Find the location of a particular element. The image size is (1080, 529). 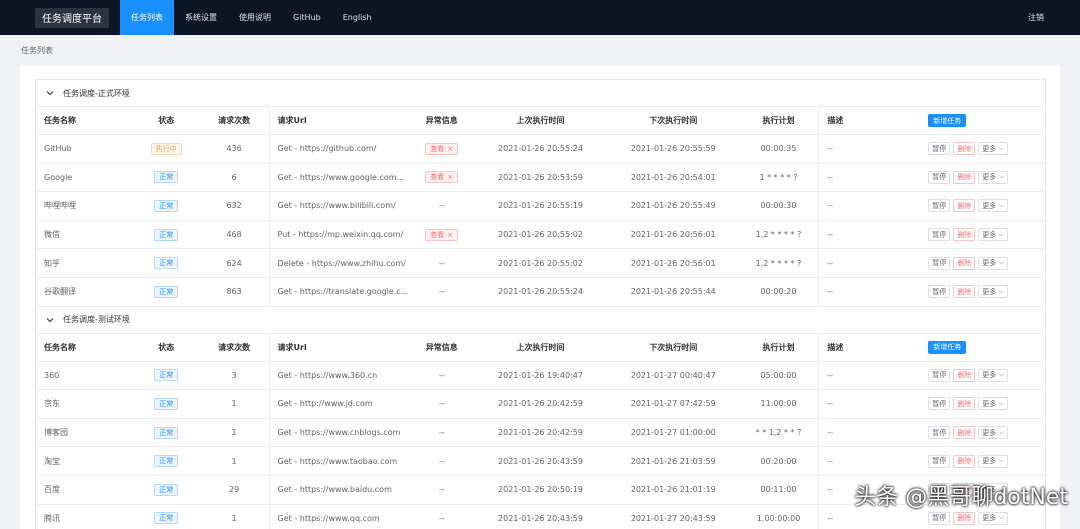

column-header-name: 任务名称 is located at coordinates (60, 347).